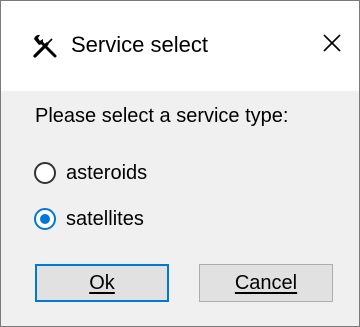 This screenshot has width=360, height=327. I want to click on ok-button: Ok, so click(102, 283).